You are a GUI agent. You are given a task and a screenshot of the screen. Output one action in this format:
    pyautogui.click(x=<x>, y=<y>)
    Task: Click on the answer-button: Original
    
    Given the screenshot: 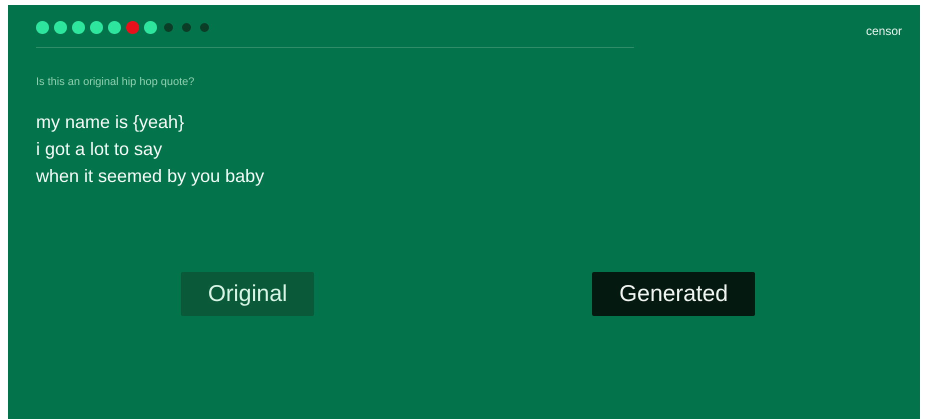 What is the action you would take?
    pyautogui.click(x=247, y=294)
    